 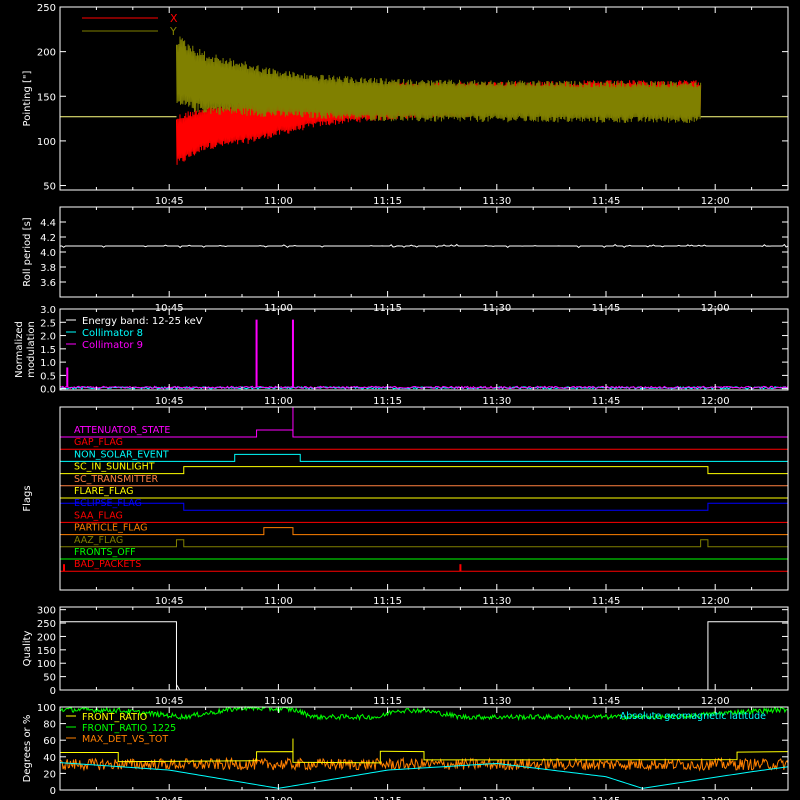 What do you see at coordinates (49, 774) in the screenshot?
I see `y-tick-label: 20` at bounding box center [49, 774].